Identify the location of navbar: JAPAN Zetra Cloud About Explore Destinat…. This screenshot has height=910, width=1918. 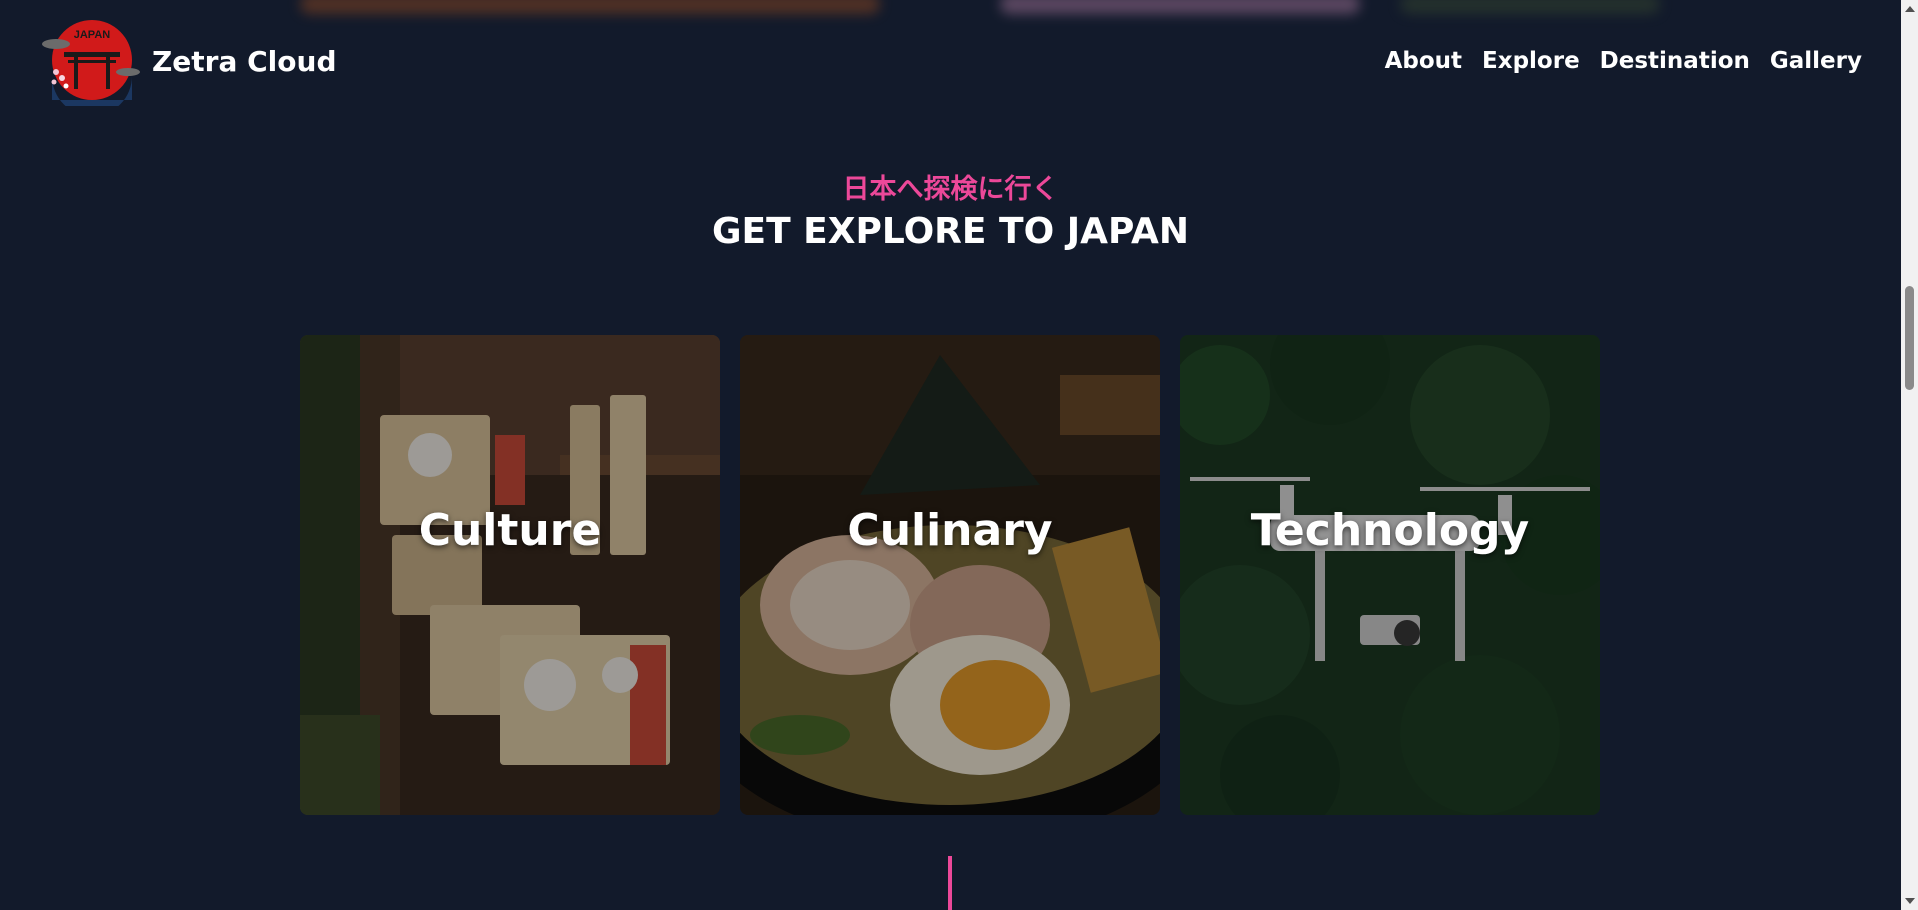
(952, 61).